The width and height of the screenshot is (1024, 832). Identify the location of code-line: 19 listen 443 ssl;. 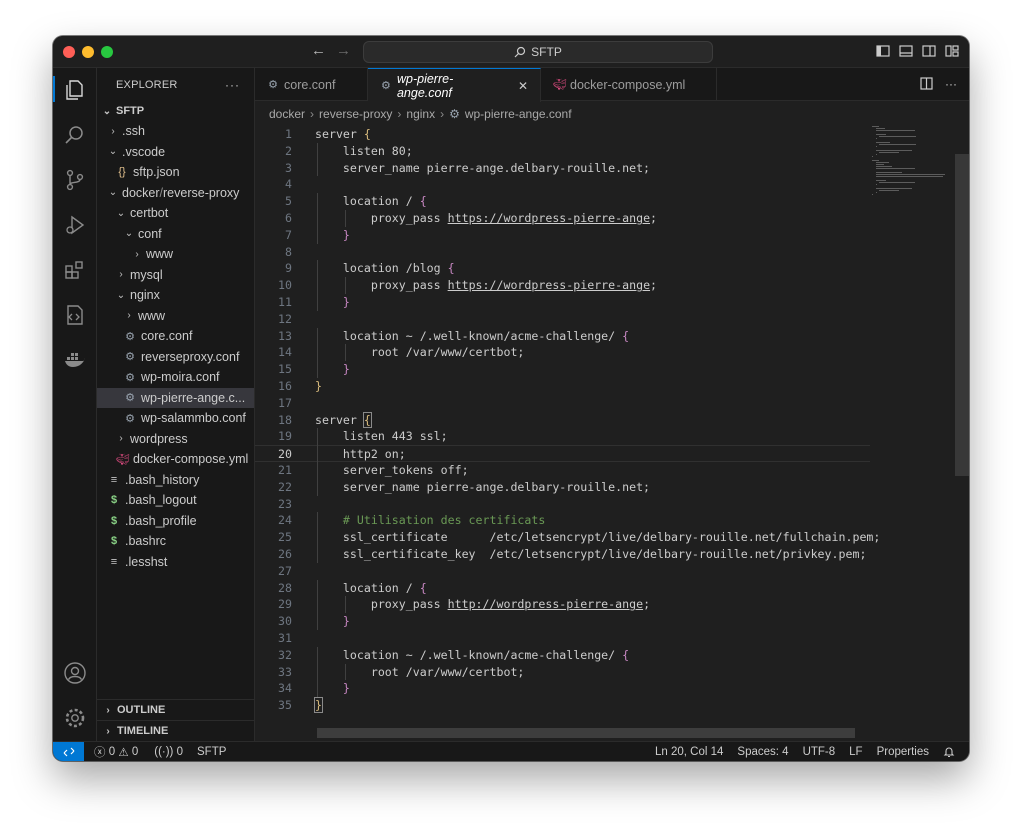
(562, 436).